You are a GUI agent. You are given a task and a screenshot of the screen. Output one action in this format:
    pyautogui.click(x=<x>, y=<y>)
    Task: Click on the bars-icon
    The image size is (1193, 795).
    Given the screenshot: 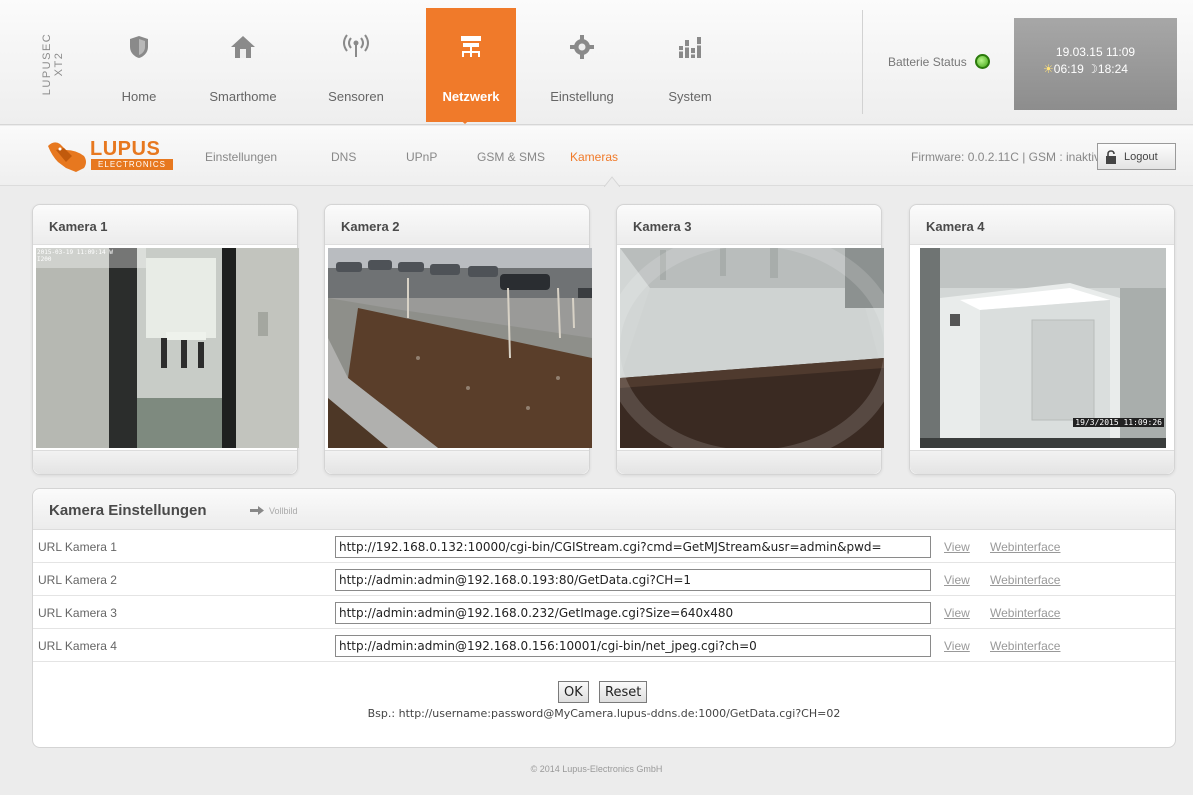 What is the action you would take?
    pyautogui.click(x=690, y=47)
    